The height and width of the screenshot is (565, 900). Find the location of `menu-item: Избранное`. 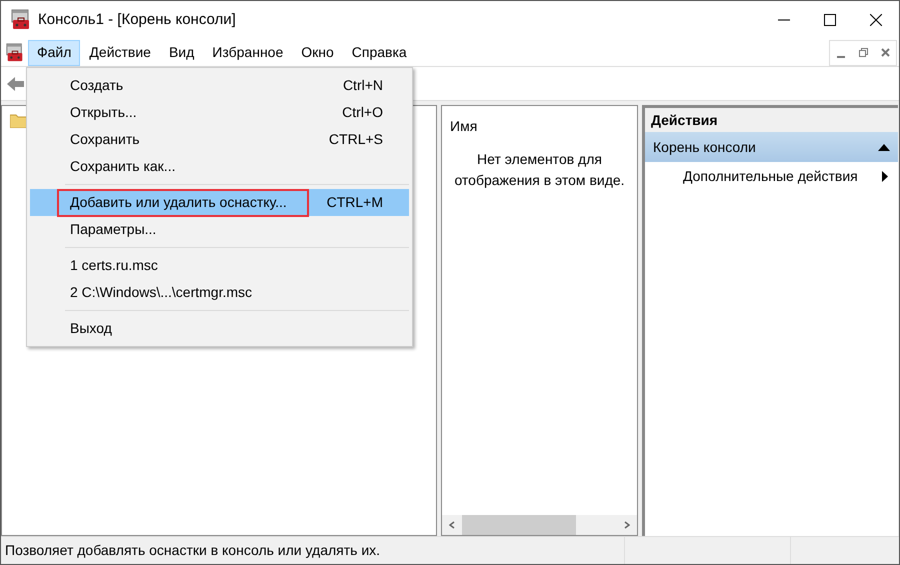

menu-item: Избранное is located at coordinates (247, 53).